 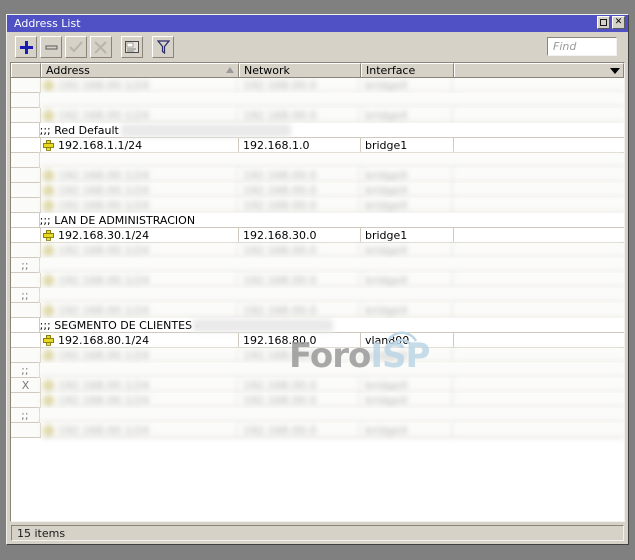 I want to click on maximize-button, so click(x=603, y=22).